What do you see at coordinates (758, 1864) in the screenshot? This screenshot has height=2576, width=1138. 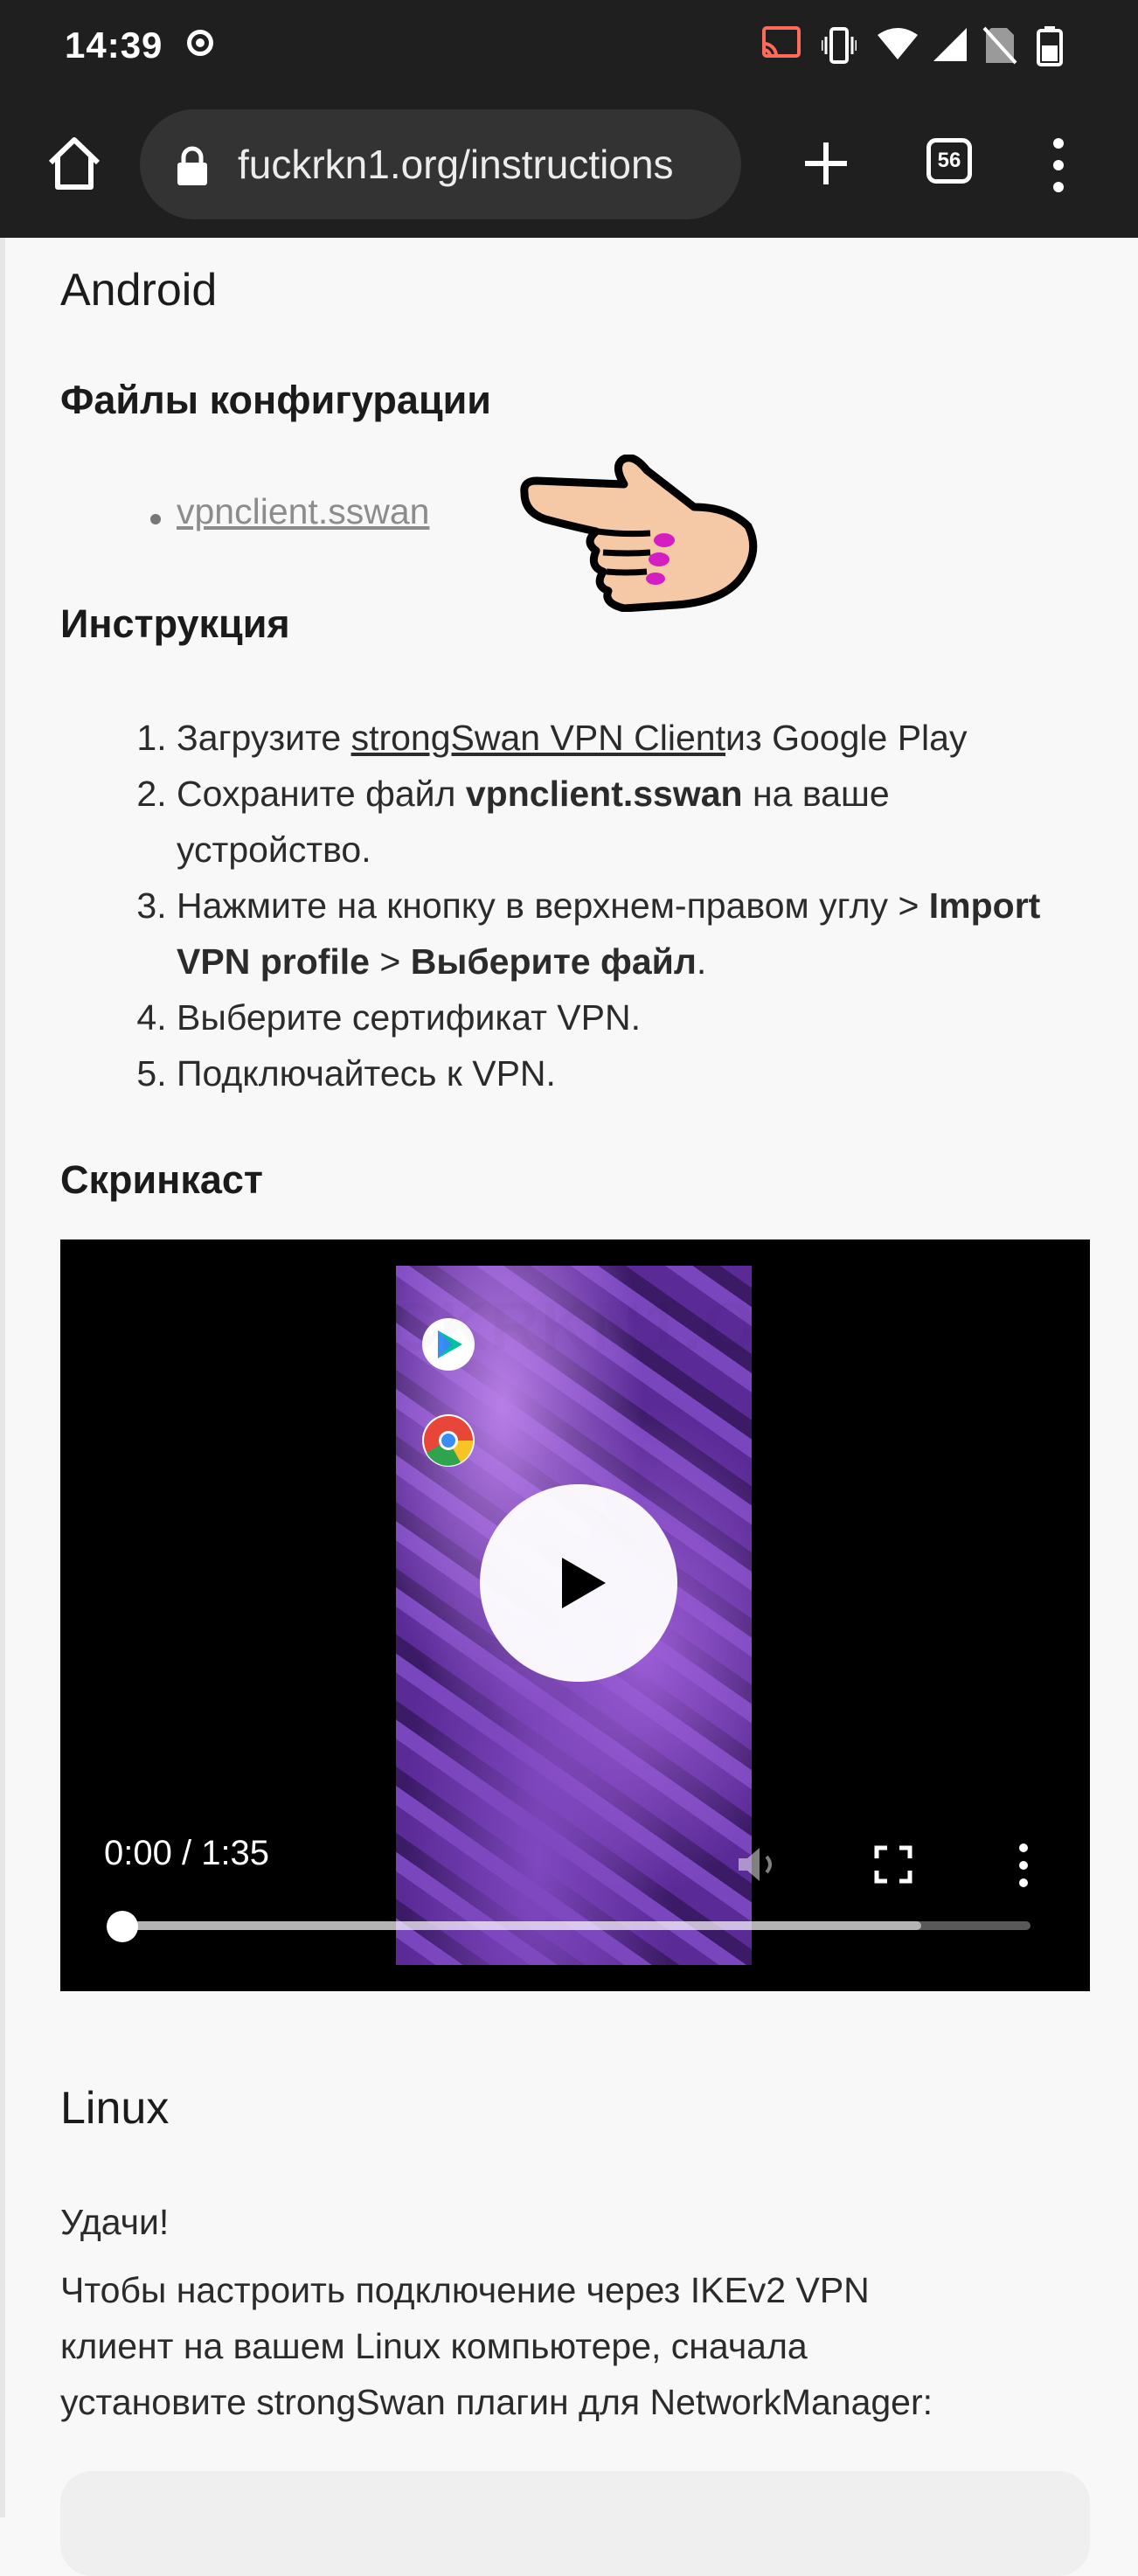 I see `volume-icon` at bounding box center [758, 1864].